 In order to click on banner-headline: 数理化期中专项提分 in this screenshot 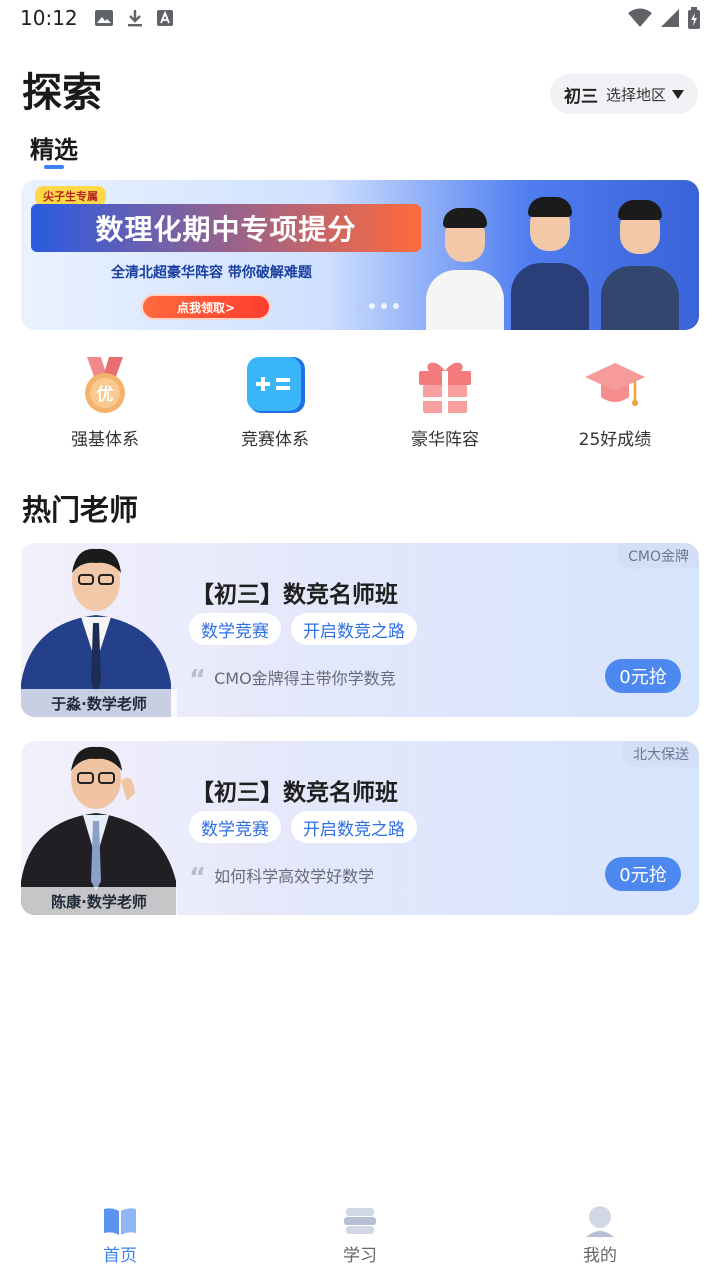, I will do `click(226, 229)`.